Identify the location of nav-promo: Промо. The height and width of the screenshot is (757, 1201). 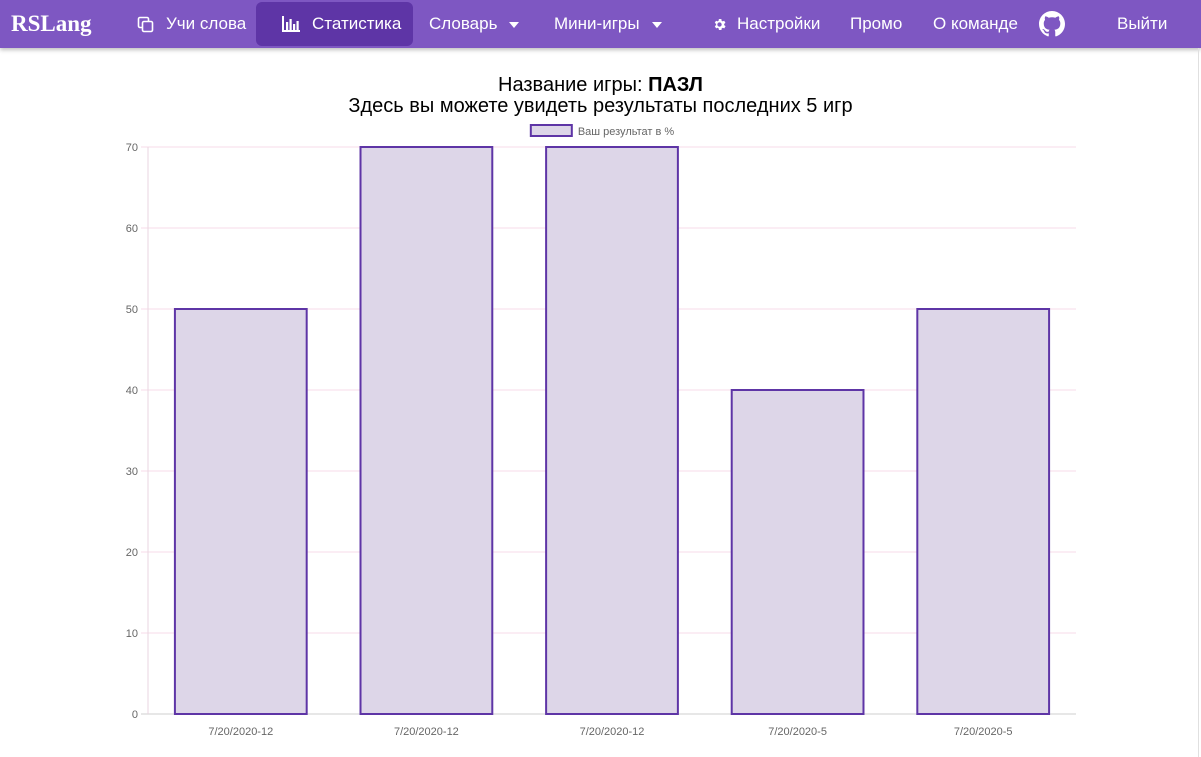
(876, 24).